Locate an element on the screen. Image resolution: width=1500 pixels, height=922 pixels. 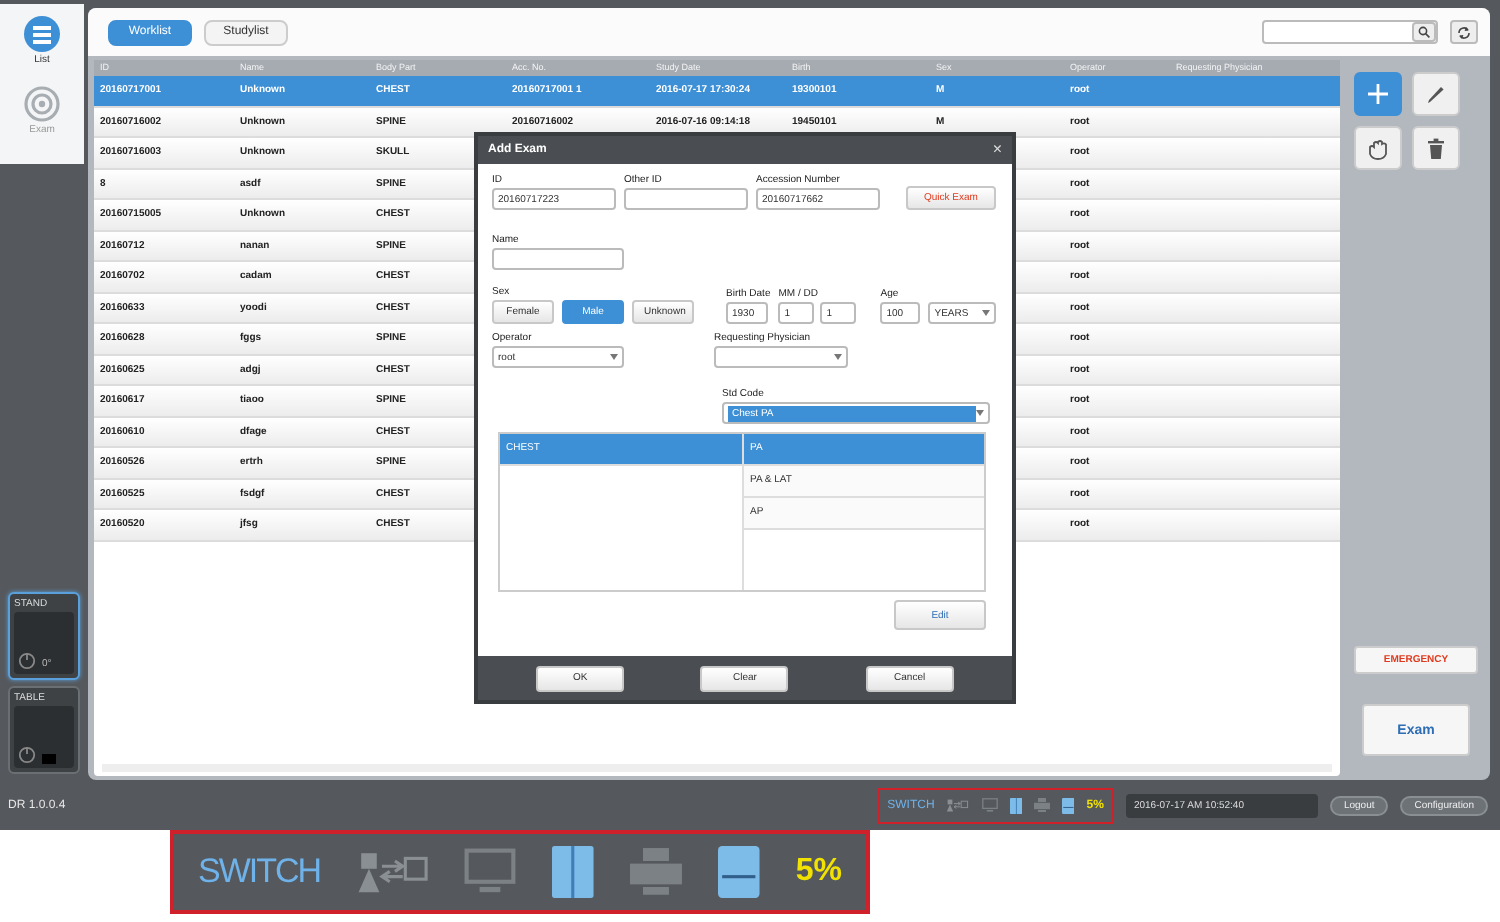
switch-label: SWITCH is located at coordinates (259, 872).